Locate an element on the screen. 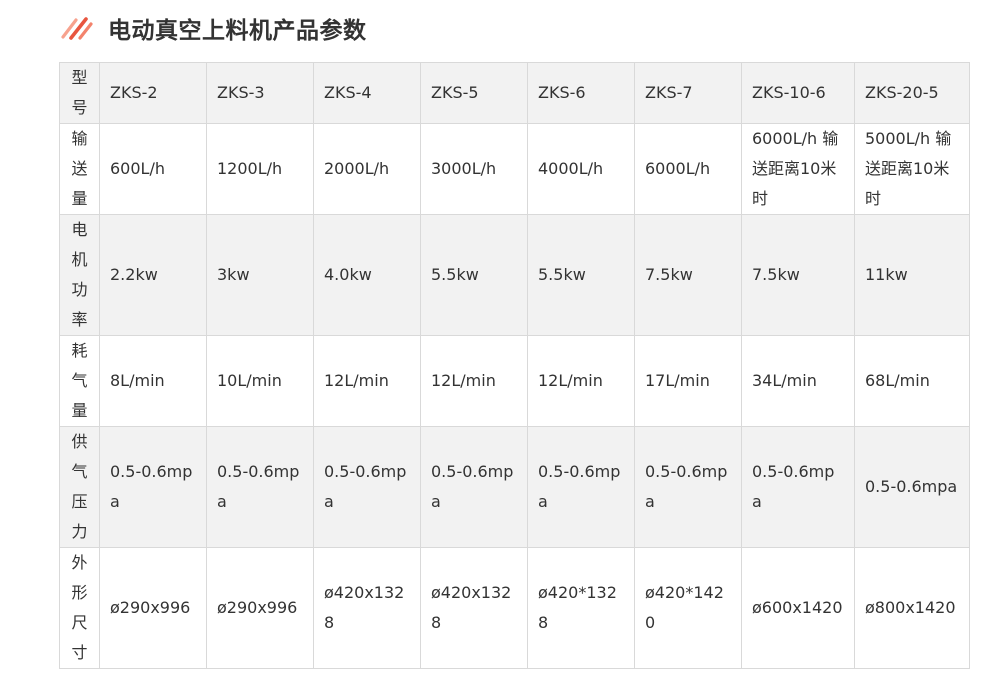 Image resolution: width=1002 pixels, height=682 pixels. table-cell: 2000L/h is located at coordinates (367, 169).